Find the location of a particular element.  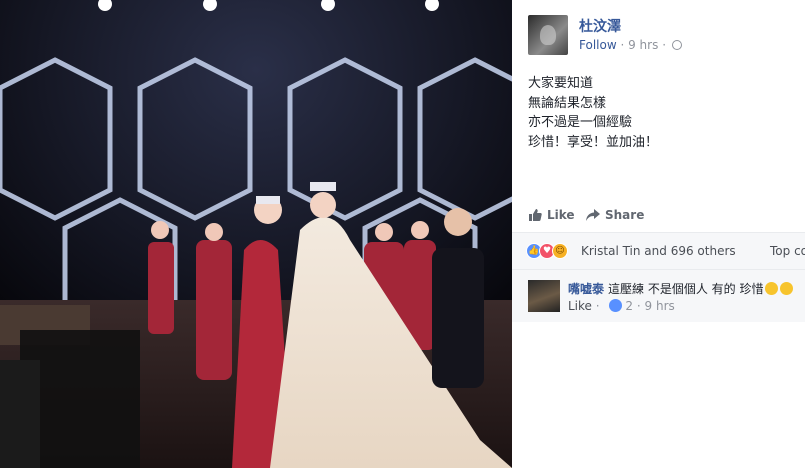

share-button: Share is located at coordinates (615, 215).